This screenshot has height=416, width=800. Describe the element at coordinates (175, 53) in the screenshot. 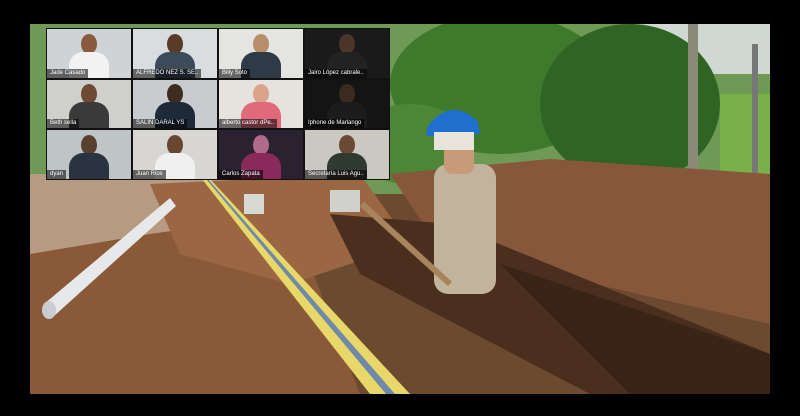

I see `participant-tile-active: ALFREDO NEZ S. SE..` at that location.